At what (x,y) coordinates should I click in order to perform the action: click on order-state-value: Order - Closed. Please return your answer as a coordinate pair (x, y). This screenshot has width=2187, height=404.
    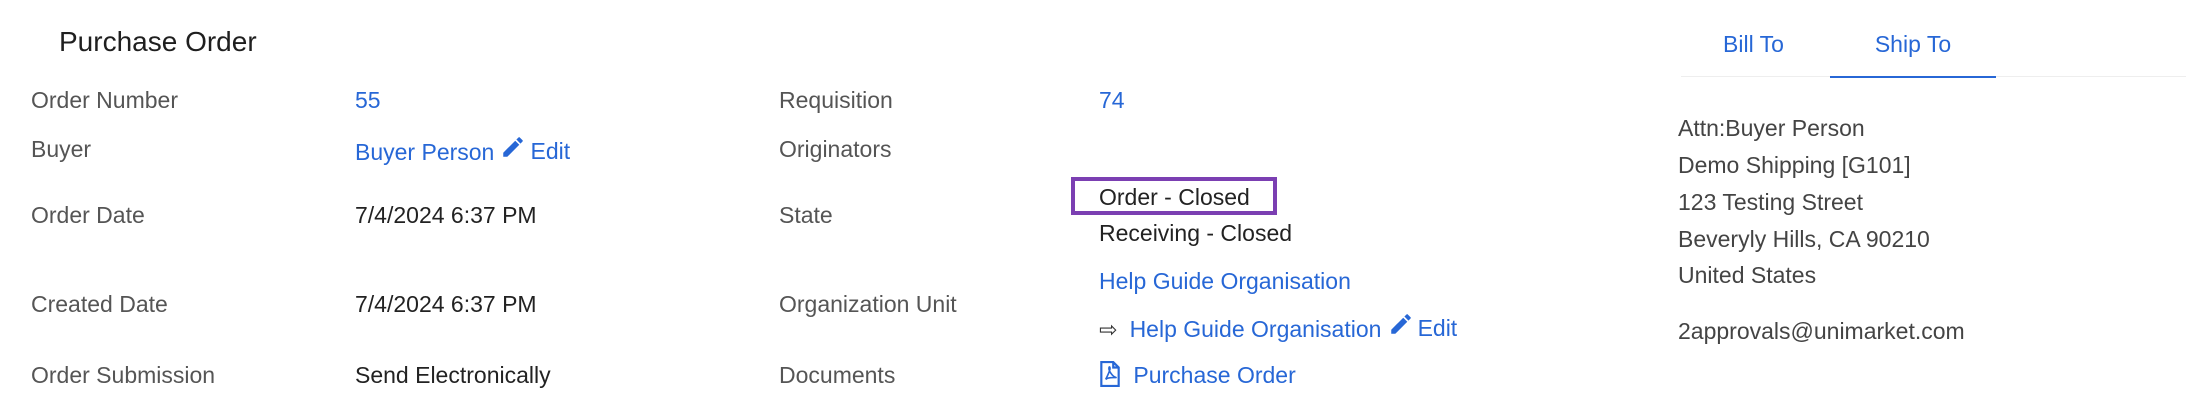
    Looking at the image, I should click on (1174, 197).